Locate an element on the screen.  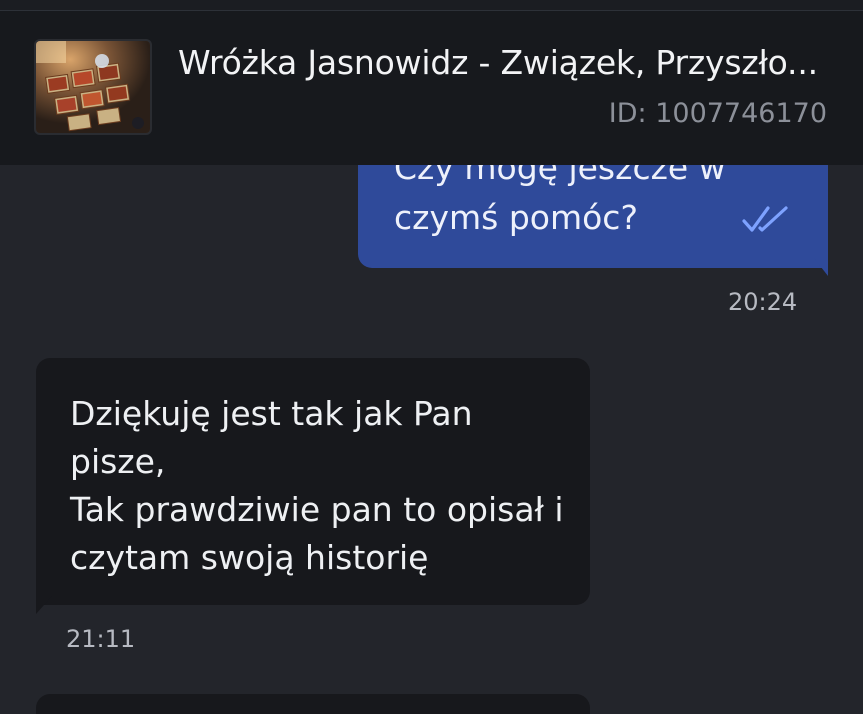
message-timestamp: 21:11 is located at coordinates (101, 639).